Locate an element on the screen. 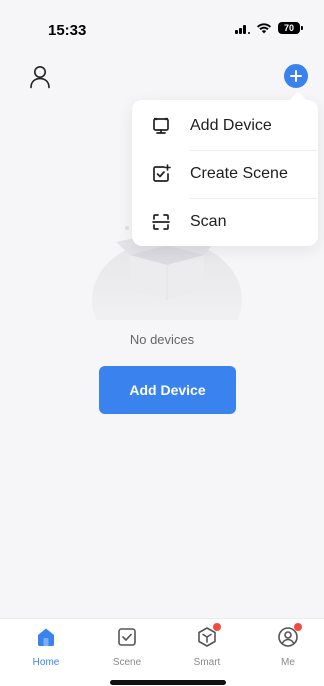 The height and width of the screenshot is (686, 324). tab-smart: Smart is located at coordinates (207, 648).